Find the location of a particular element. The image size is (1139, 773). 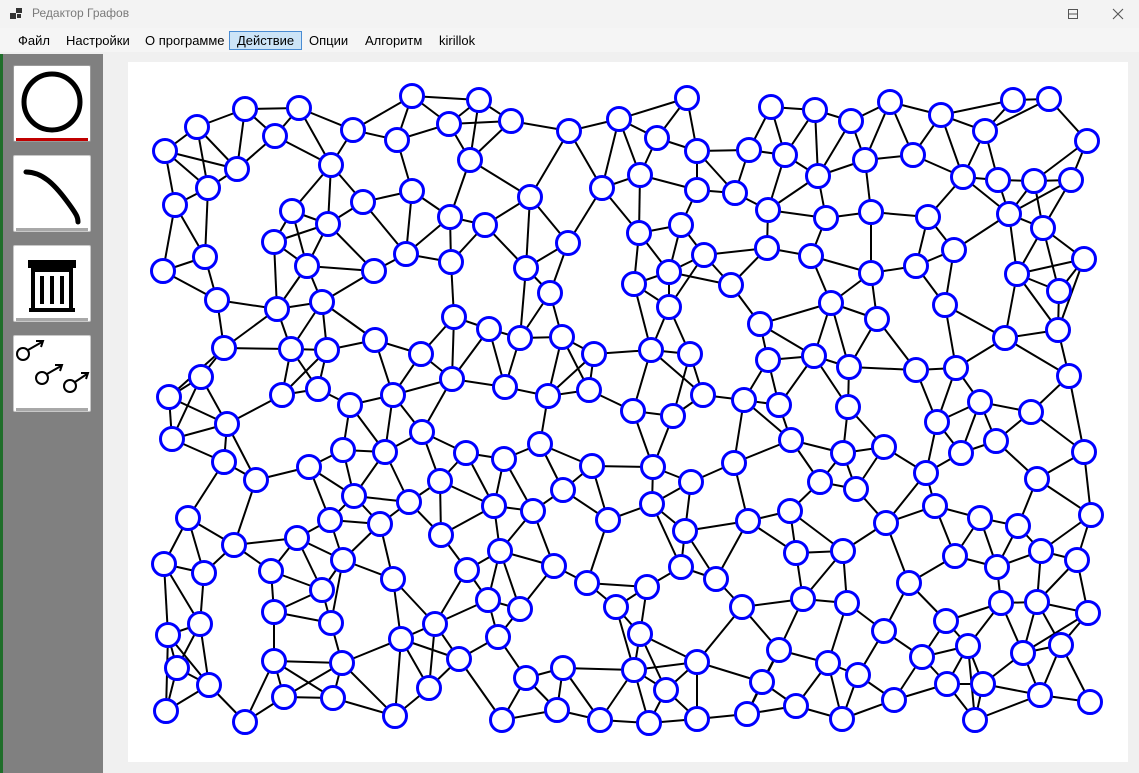

close-button is located at coordinates (1117, 14).